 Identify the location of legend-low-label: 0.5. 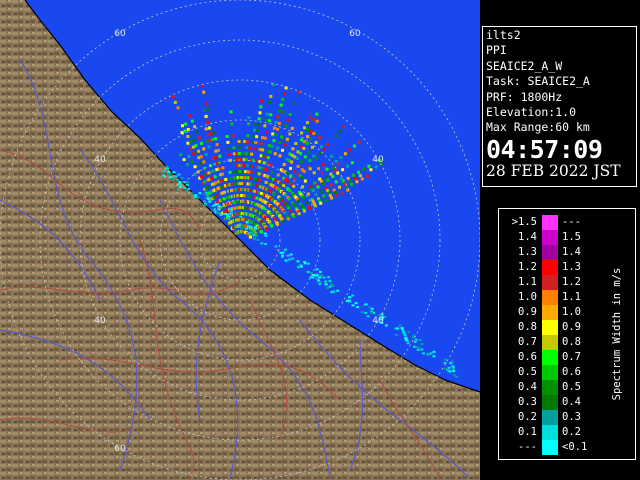
(527, 372).